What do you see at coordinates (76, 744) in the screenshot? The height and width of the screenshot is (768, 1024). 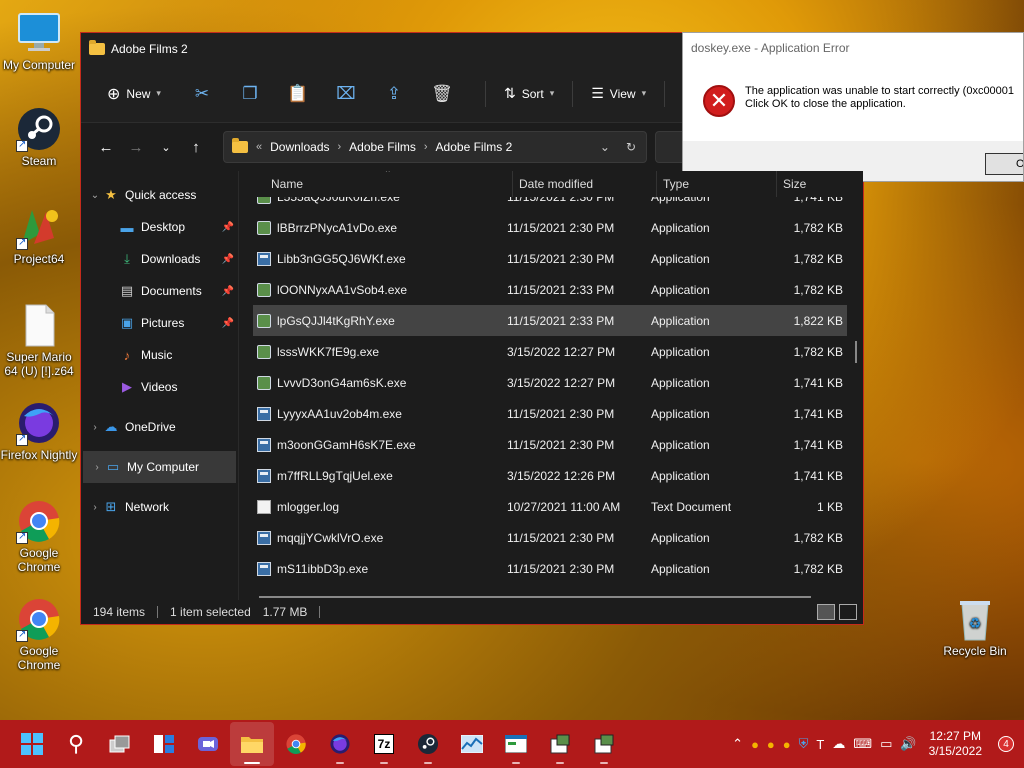 I see `search-button: ⚲` at bounding box center [76, 744].